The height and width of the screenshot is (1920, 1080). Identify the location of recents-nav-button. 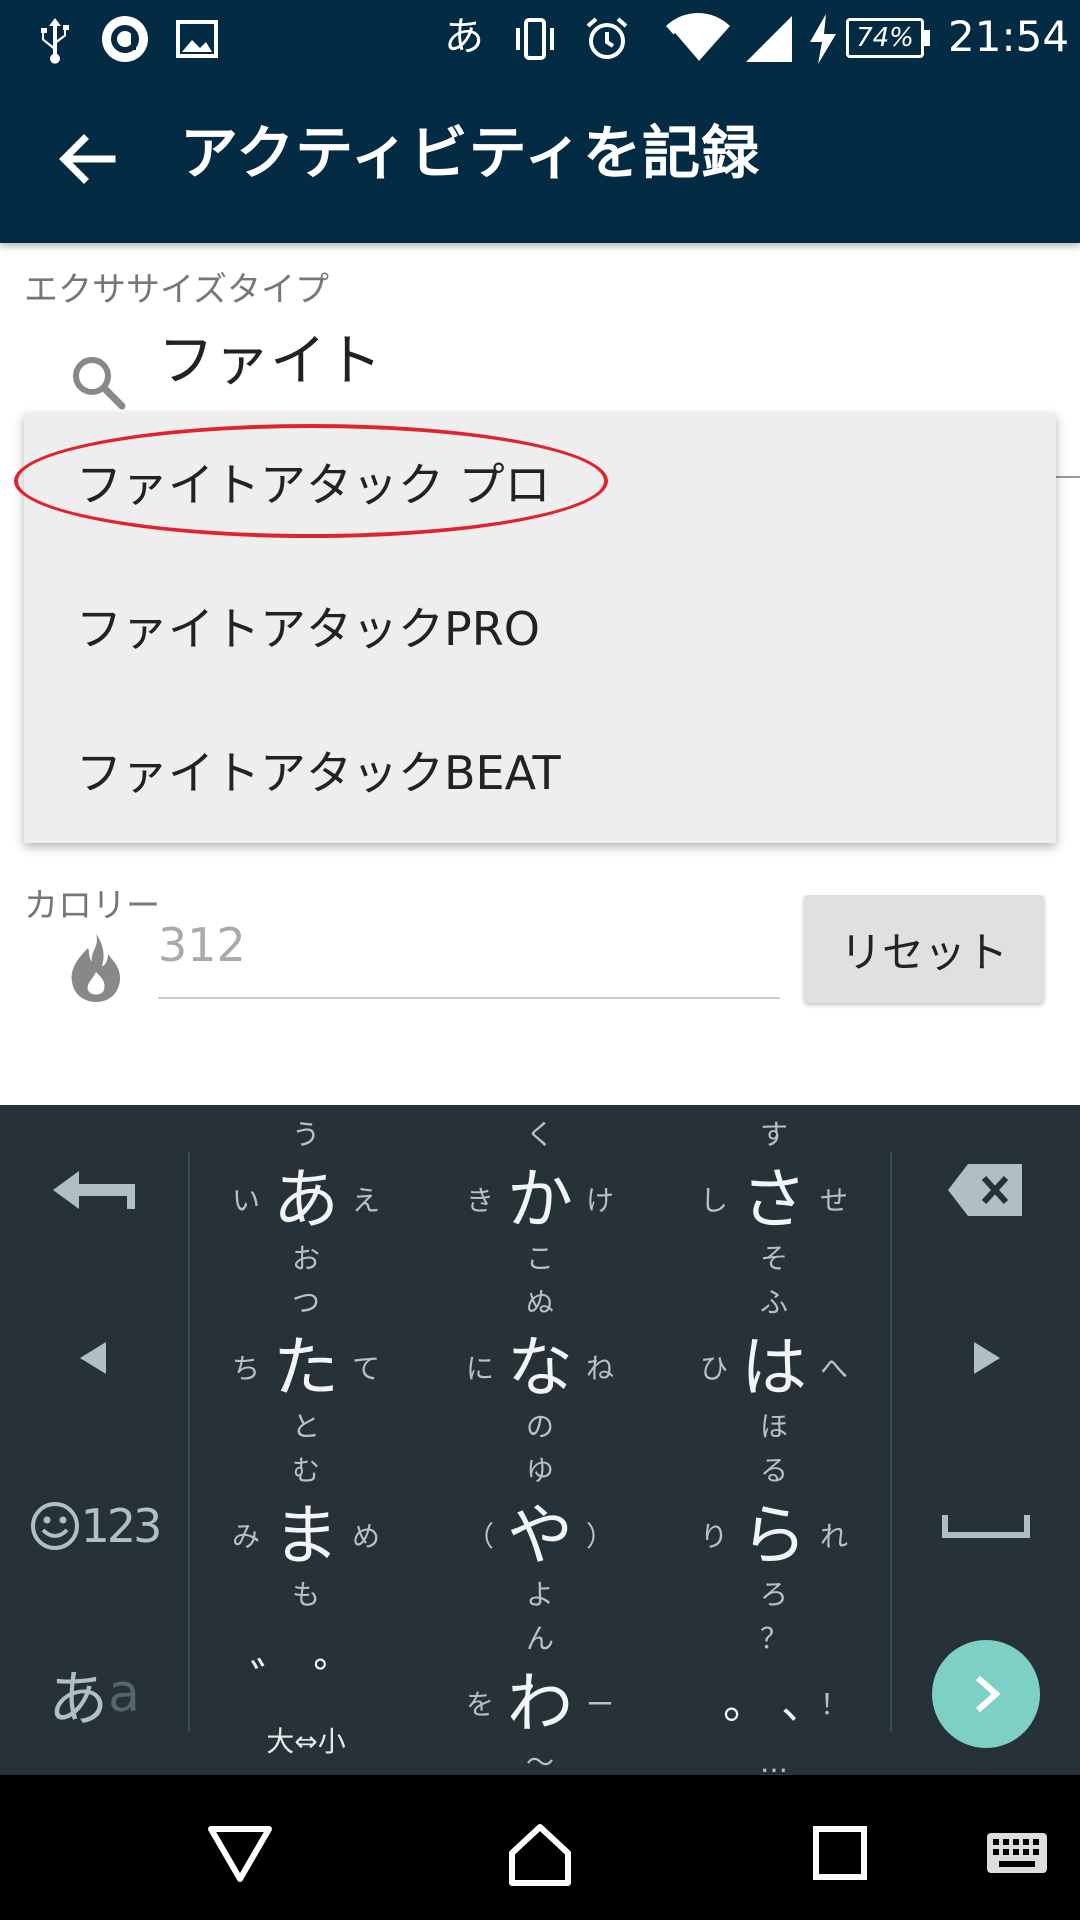
(840, 1853).